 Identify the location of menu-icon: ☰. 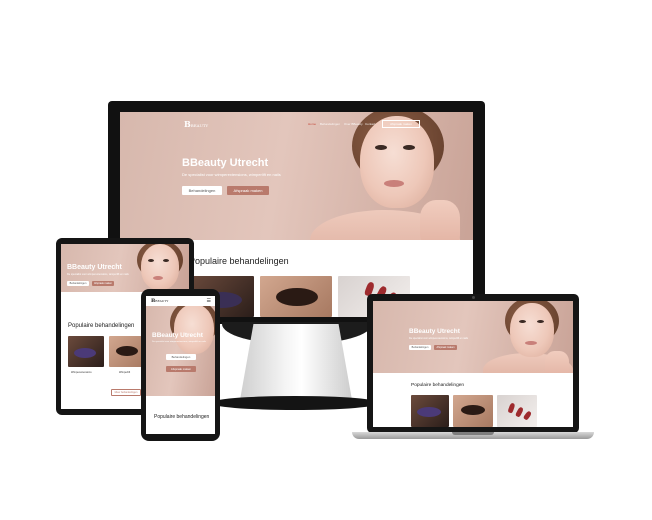
(209, 301).